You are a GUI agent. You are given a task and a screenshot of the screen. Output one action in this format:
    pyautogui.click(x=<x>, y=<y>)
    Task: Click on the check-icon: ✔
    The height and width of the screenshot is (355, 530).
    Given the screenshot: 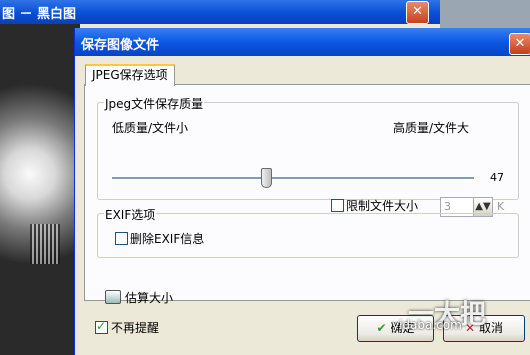 What is the action you would take?
    pyautogui.click(x=381, y=328)
    